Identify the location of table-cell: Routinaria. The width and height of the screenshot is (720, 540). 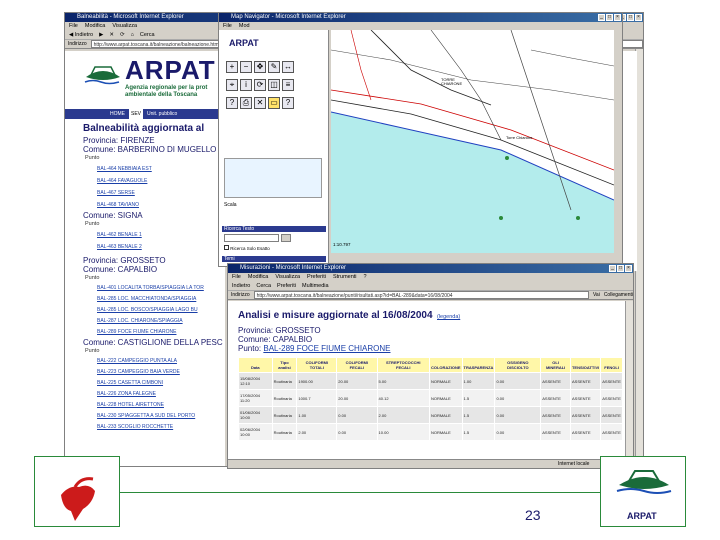
(284, 415).